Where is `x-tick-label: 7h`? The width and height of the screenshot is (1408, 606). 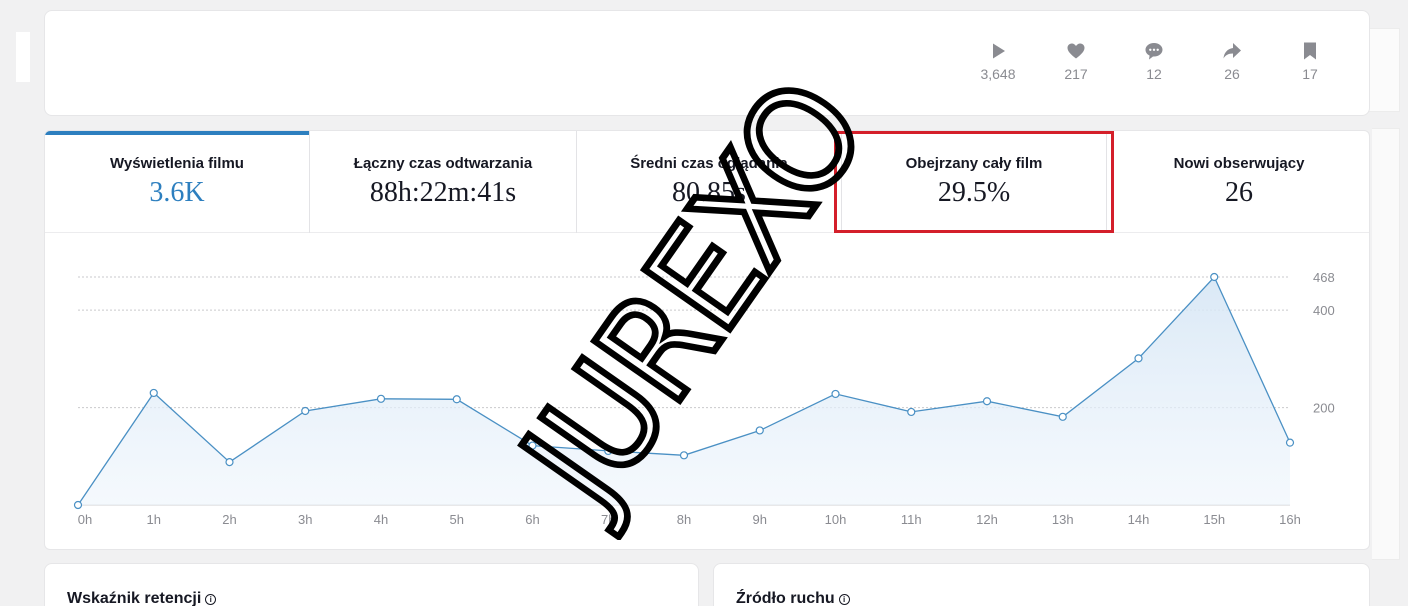
x-tick-label: 7h is located at coordinates (608, 519).